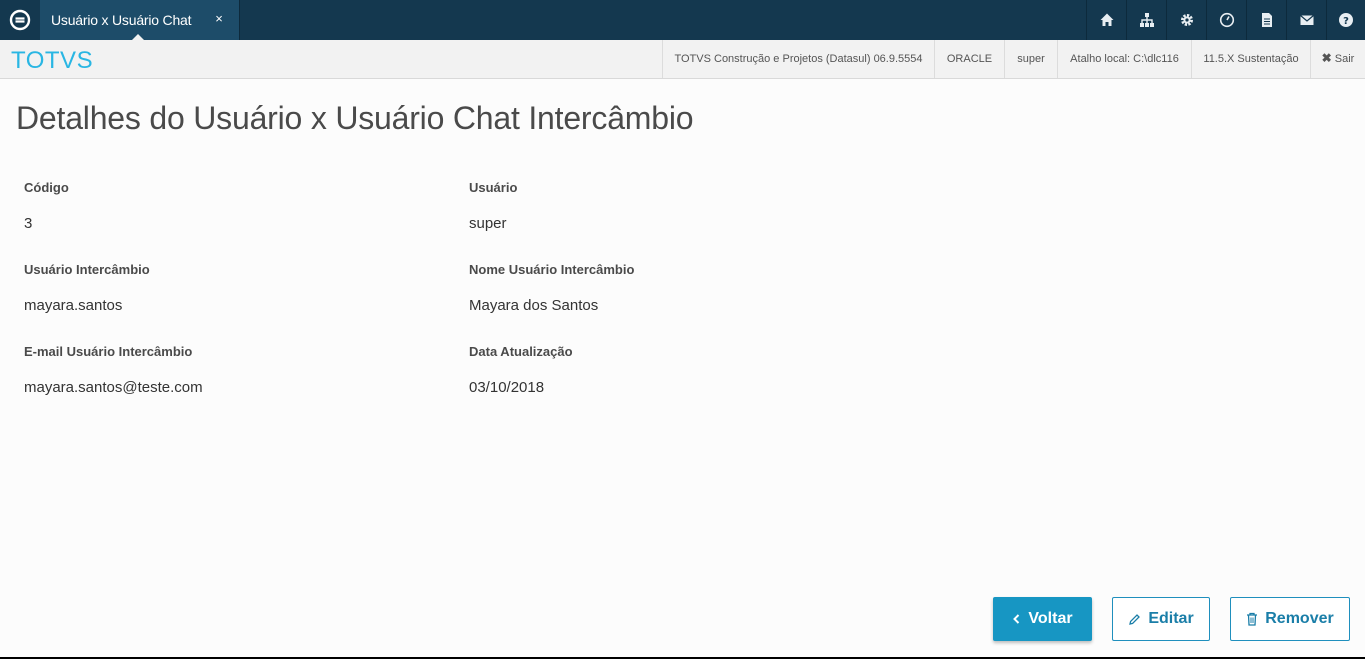  Describe the element at coordinates (1326, 58) in the screenshot. I see `close-icon: ✖` at that location.